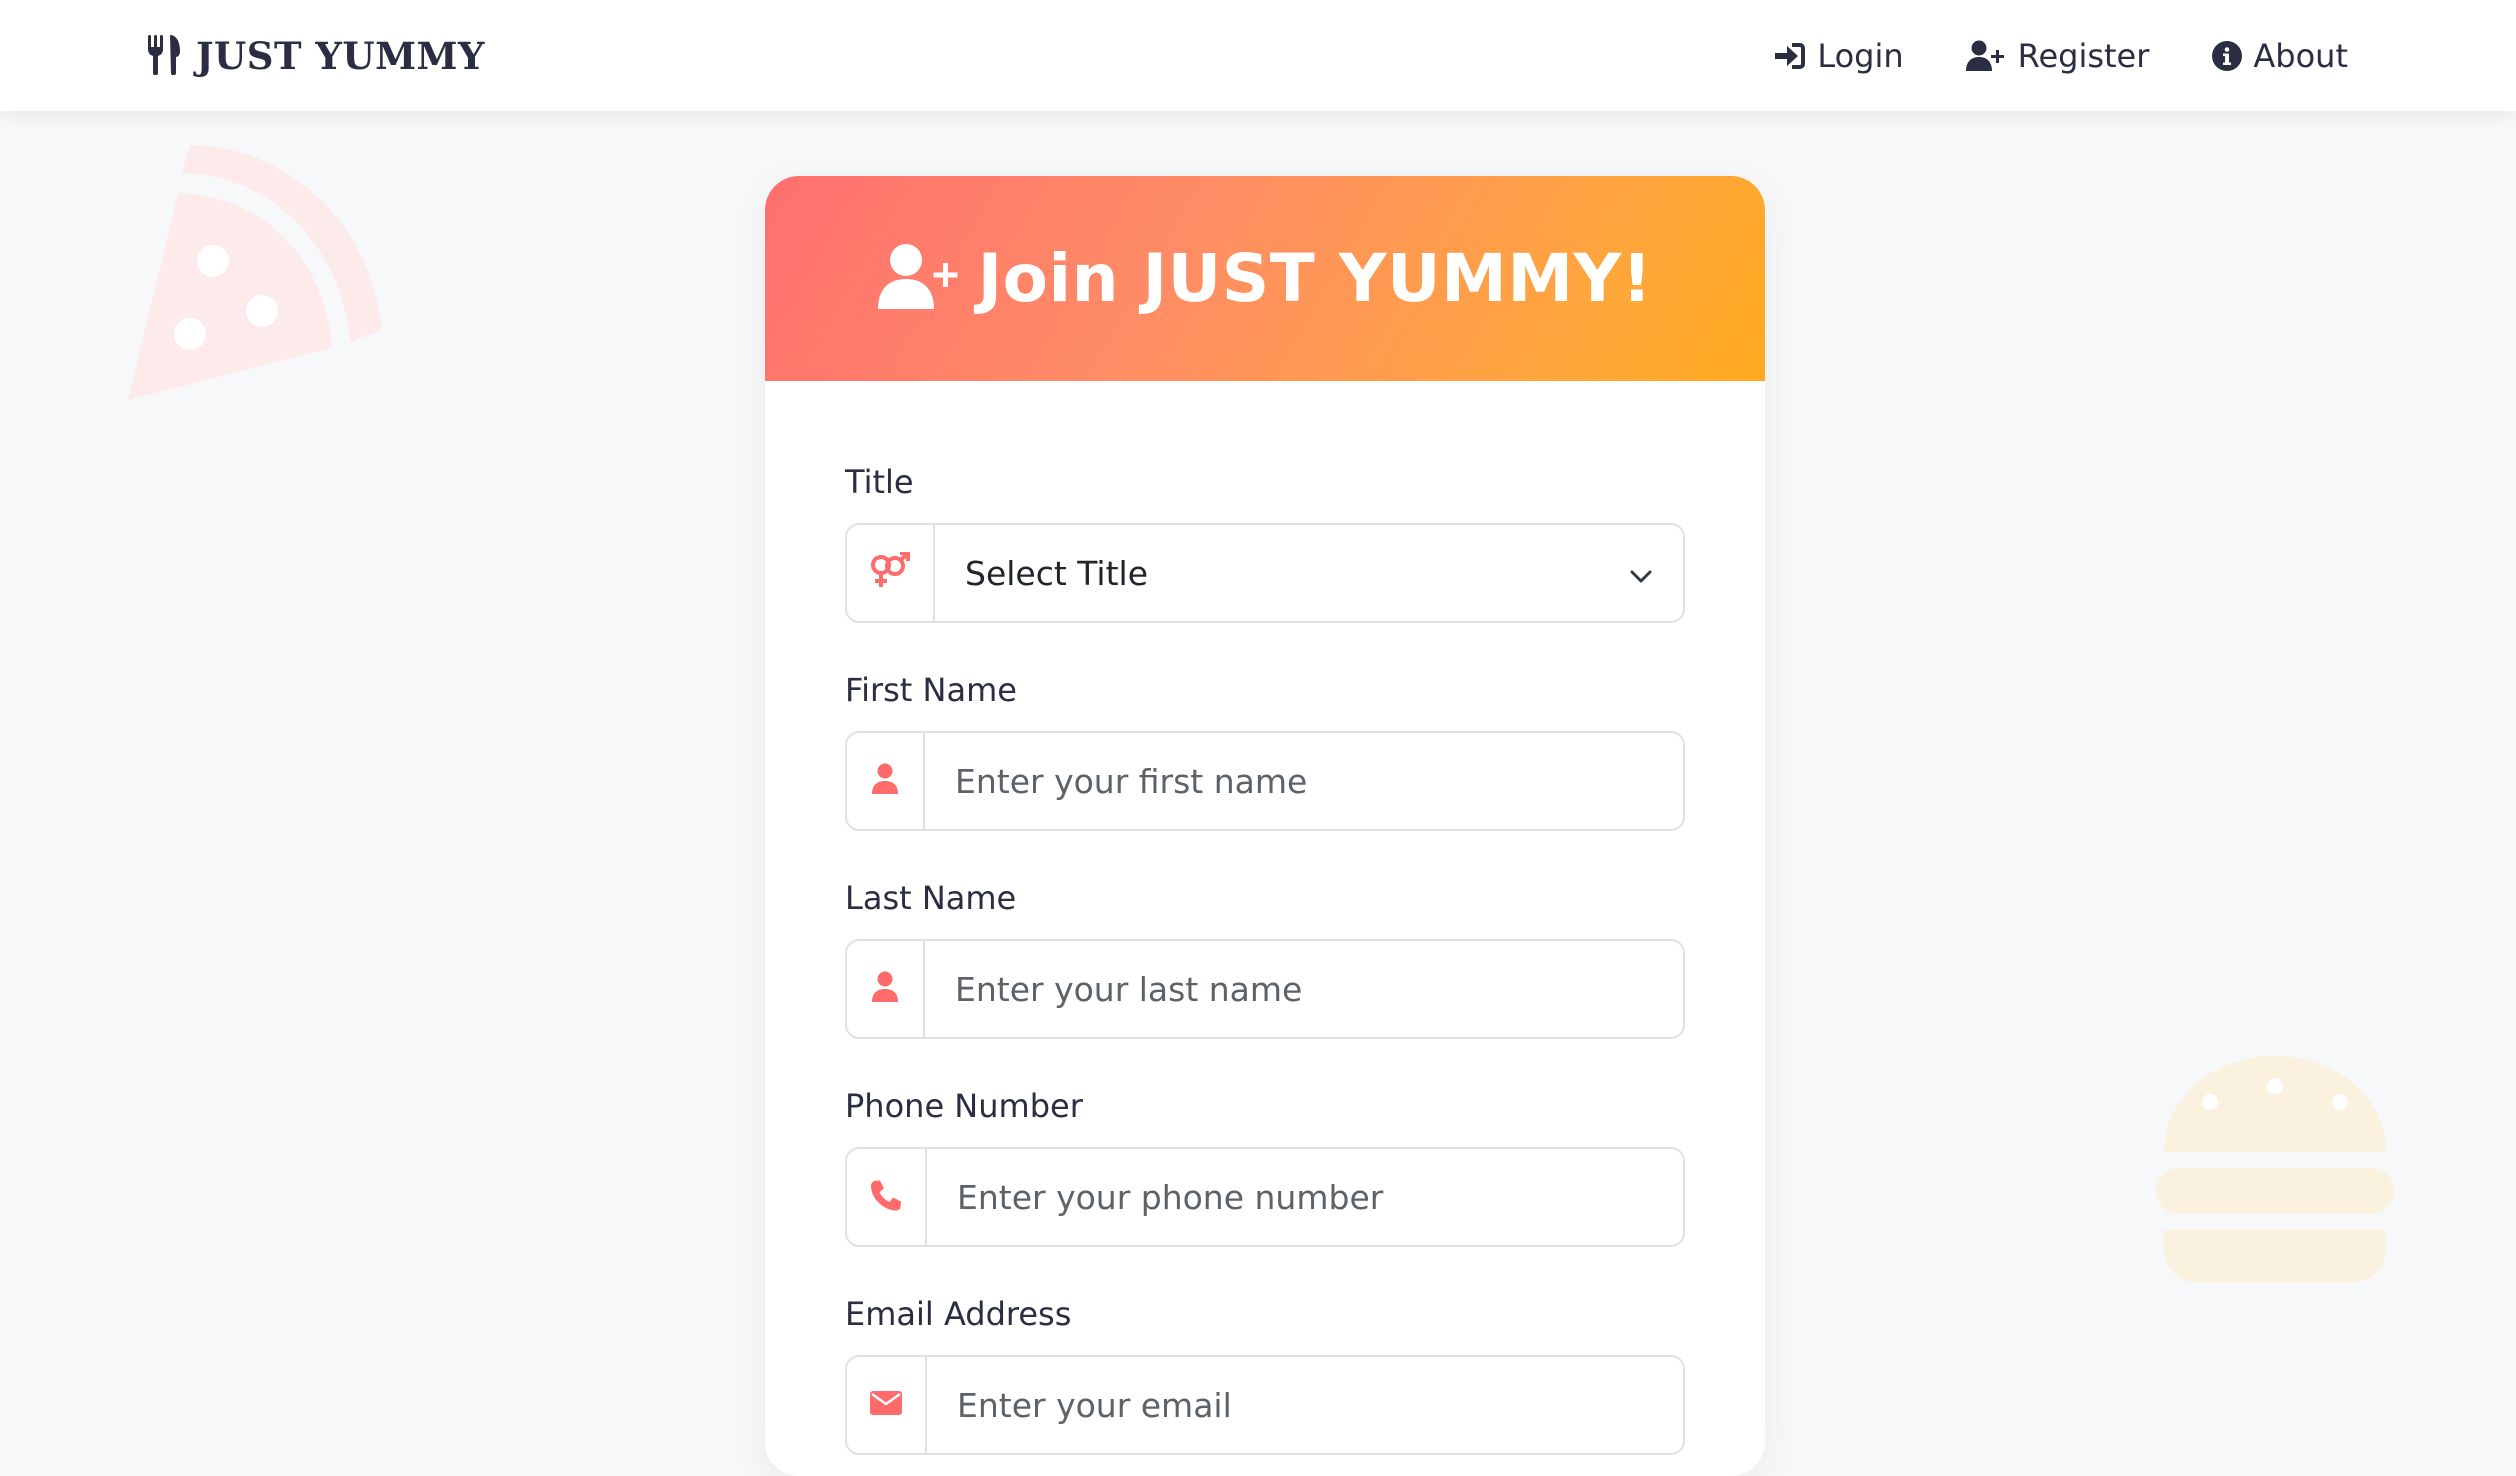 Image resolution: width=2516 pixels, height=1476 pixels. I want to click on phone-icon-addon, so click(887, 1197).